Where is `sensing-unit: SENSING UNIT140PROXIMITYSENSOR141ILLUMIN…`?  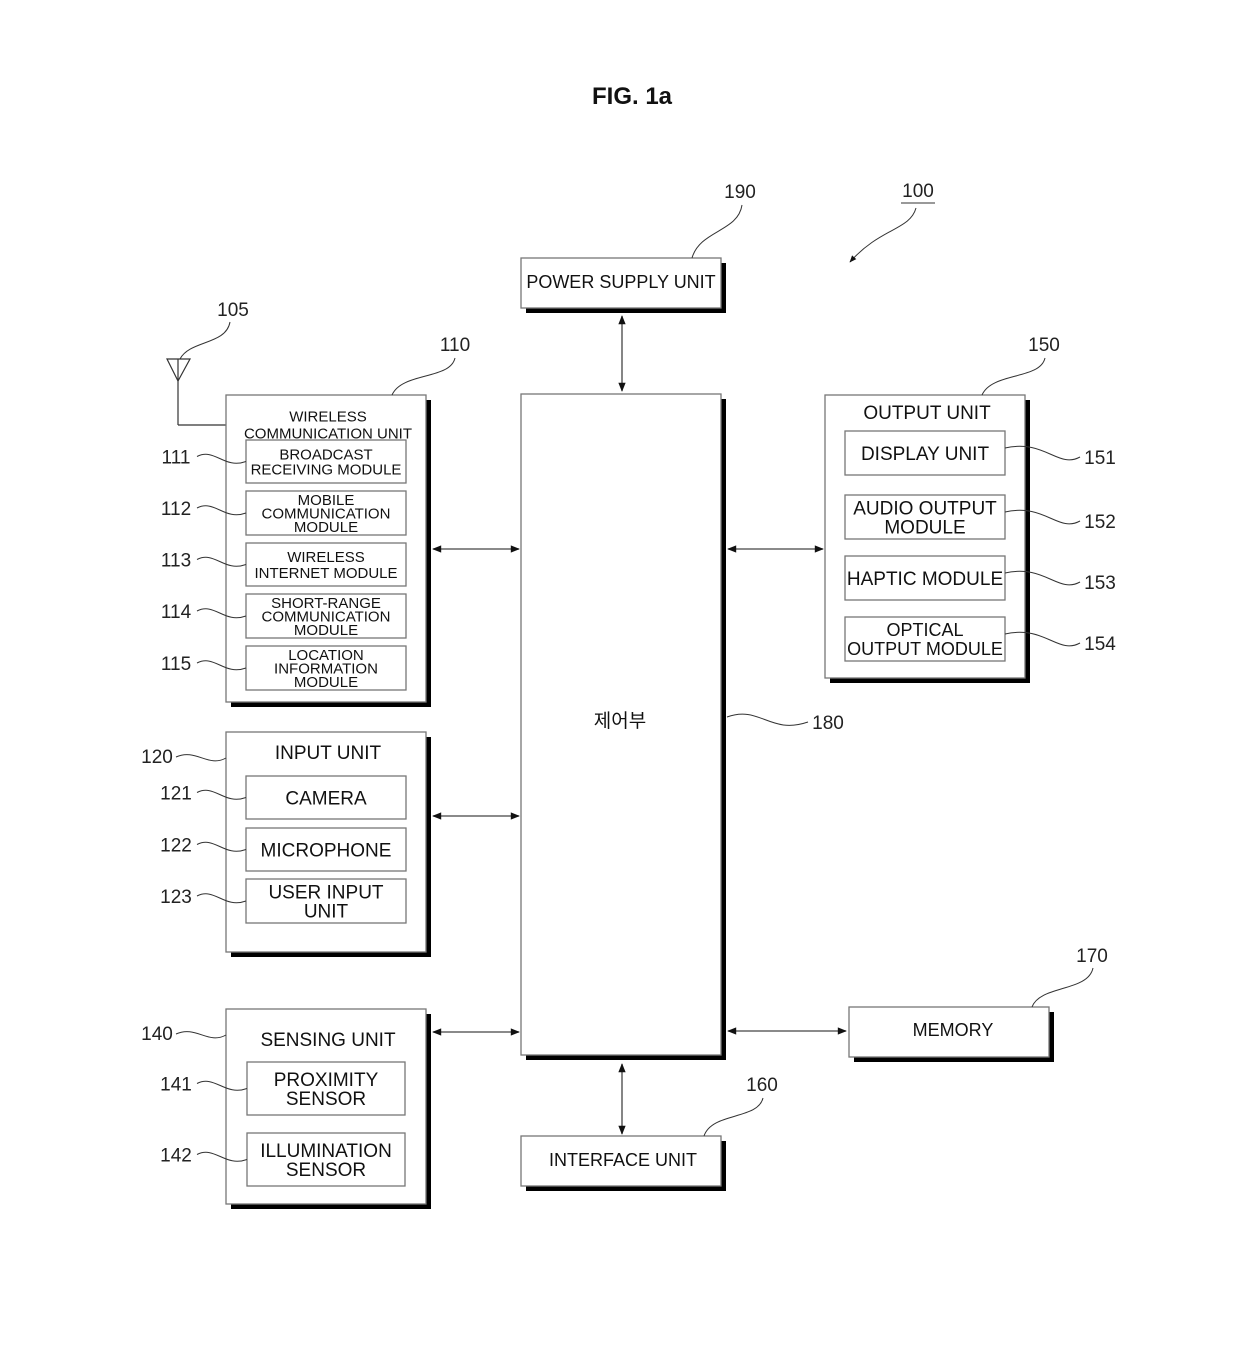
sensing-unit: SENSING UNIT140PROXIMITYSENSOR141ILLUMIN… is located at coordinates (286, 1108).